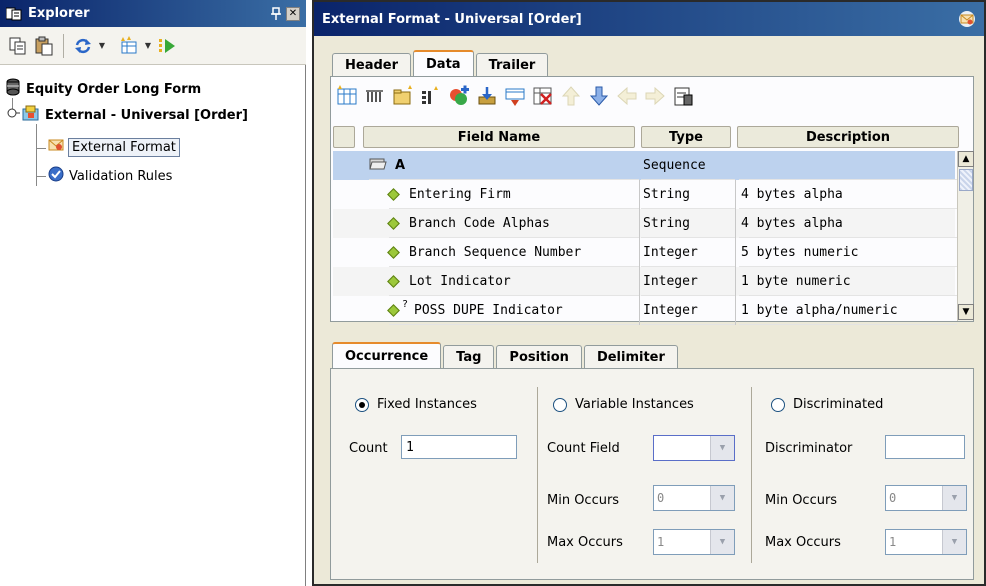 The height and width of the screenshot is (586, 986). What do you see at coordinates (129, 46) in the screenshot?
I see `new-table-icon` at bounding box center [129, 46].